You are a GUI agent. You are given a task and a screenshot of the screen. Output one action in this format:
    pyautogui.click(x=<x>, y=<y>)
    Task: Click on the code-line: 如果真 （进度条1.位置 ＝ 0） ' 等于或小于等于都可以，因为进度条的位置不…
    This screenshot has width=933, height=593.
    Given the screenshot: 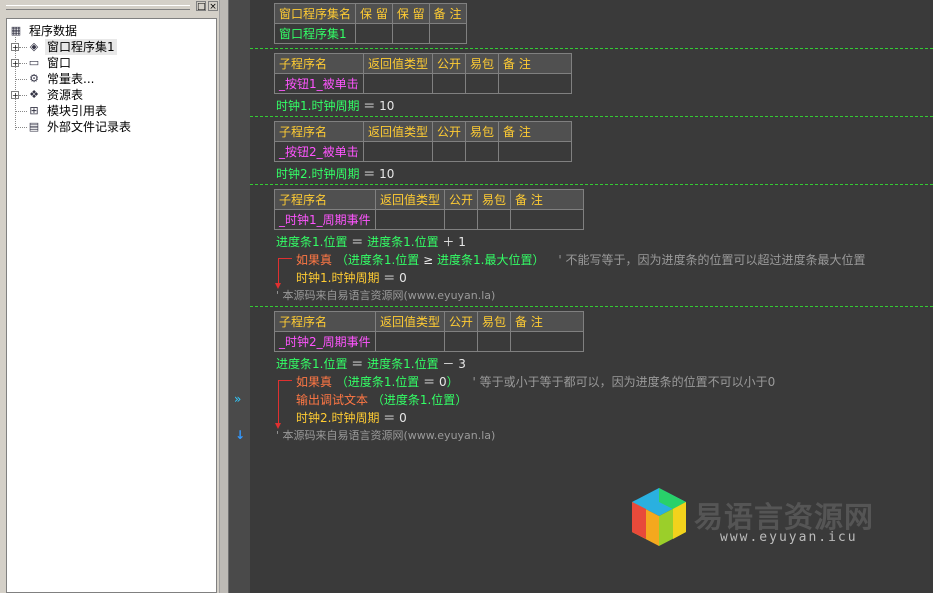 What is the action you would take?
    pyautogui.click(x=535, y=382)
    